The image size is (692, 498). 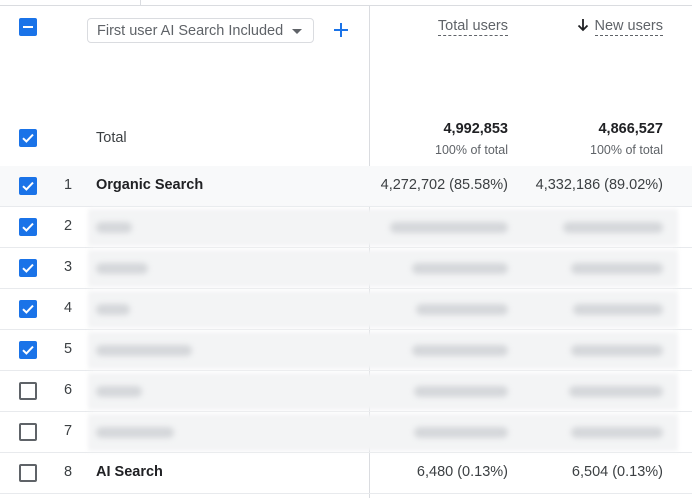 What do you see at coordinates (444, 185) in the screenshot?
I see `row-total-users: 4,272,702 (85.58%)` at bounding box center [444, 185].